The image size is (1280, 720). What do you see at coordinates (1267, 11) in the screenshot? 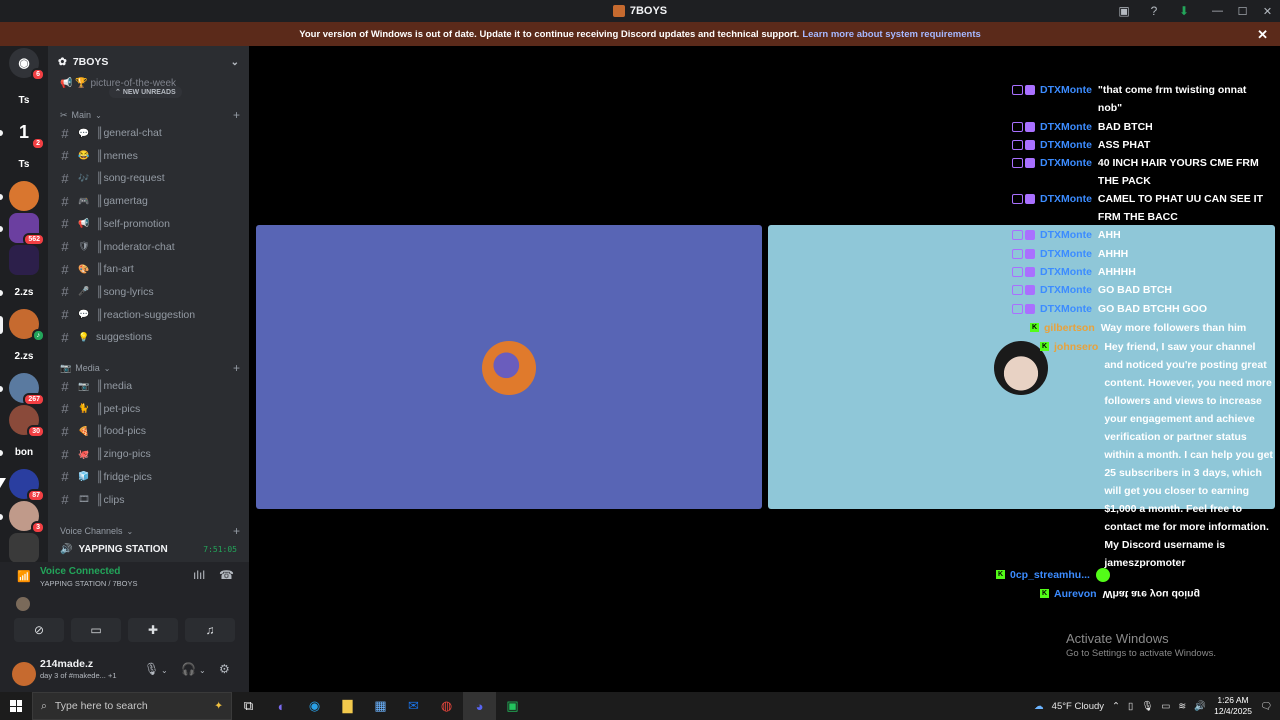
I see `close-window-button: ✕` at bounding box center [1267, 11].